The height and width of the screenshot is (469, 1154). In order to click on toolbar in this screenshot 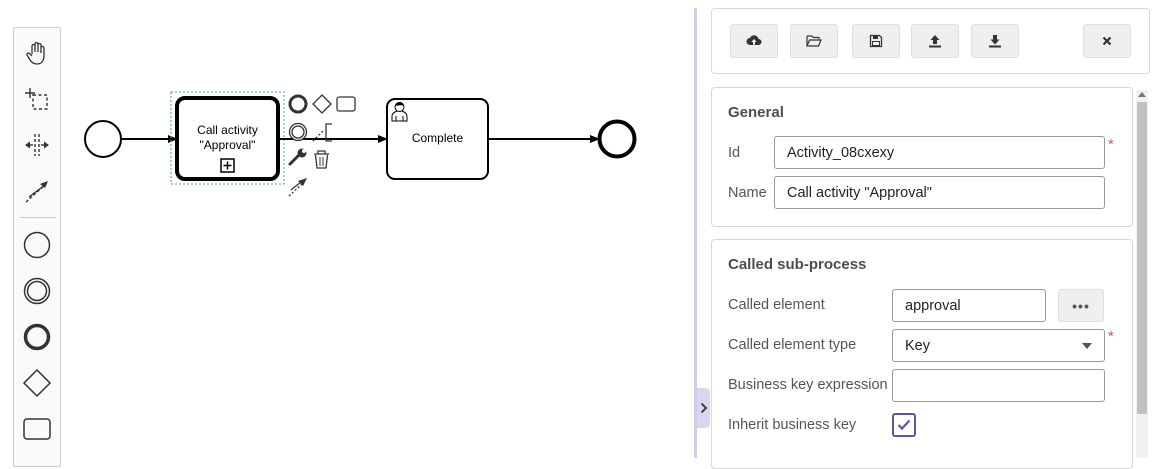, I will do `click(930, 41)`.